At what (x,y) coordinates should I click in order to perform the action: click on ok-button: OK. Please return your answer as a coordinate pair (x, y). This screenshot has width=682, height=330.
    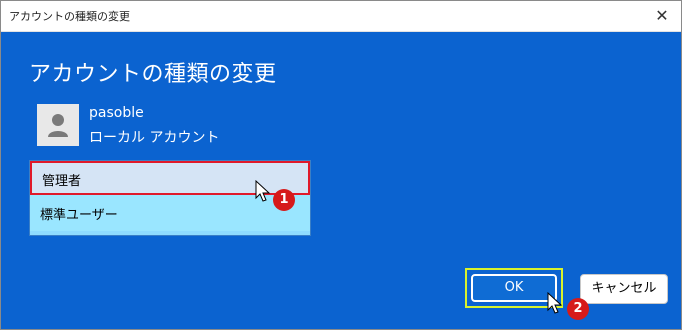
    Looking at the image, I should click on (514, 288).